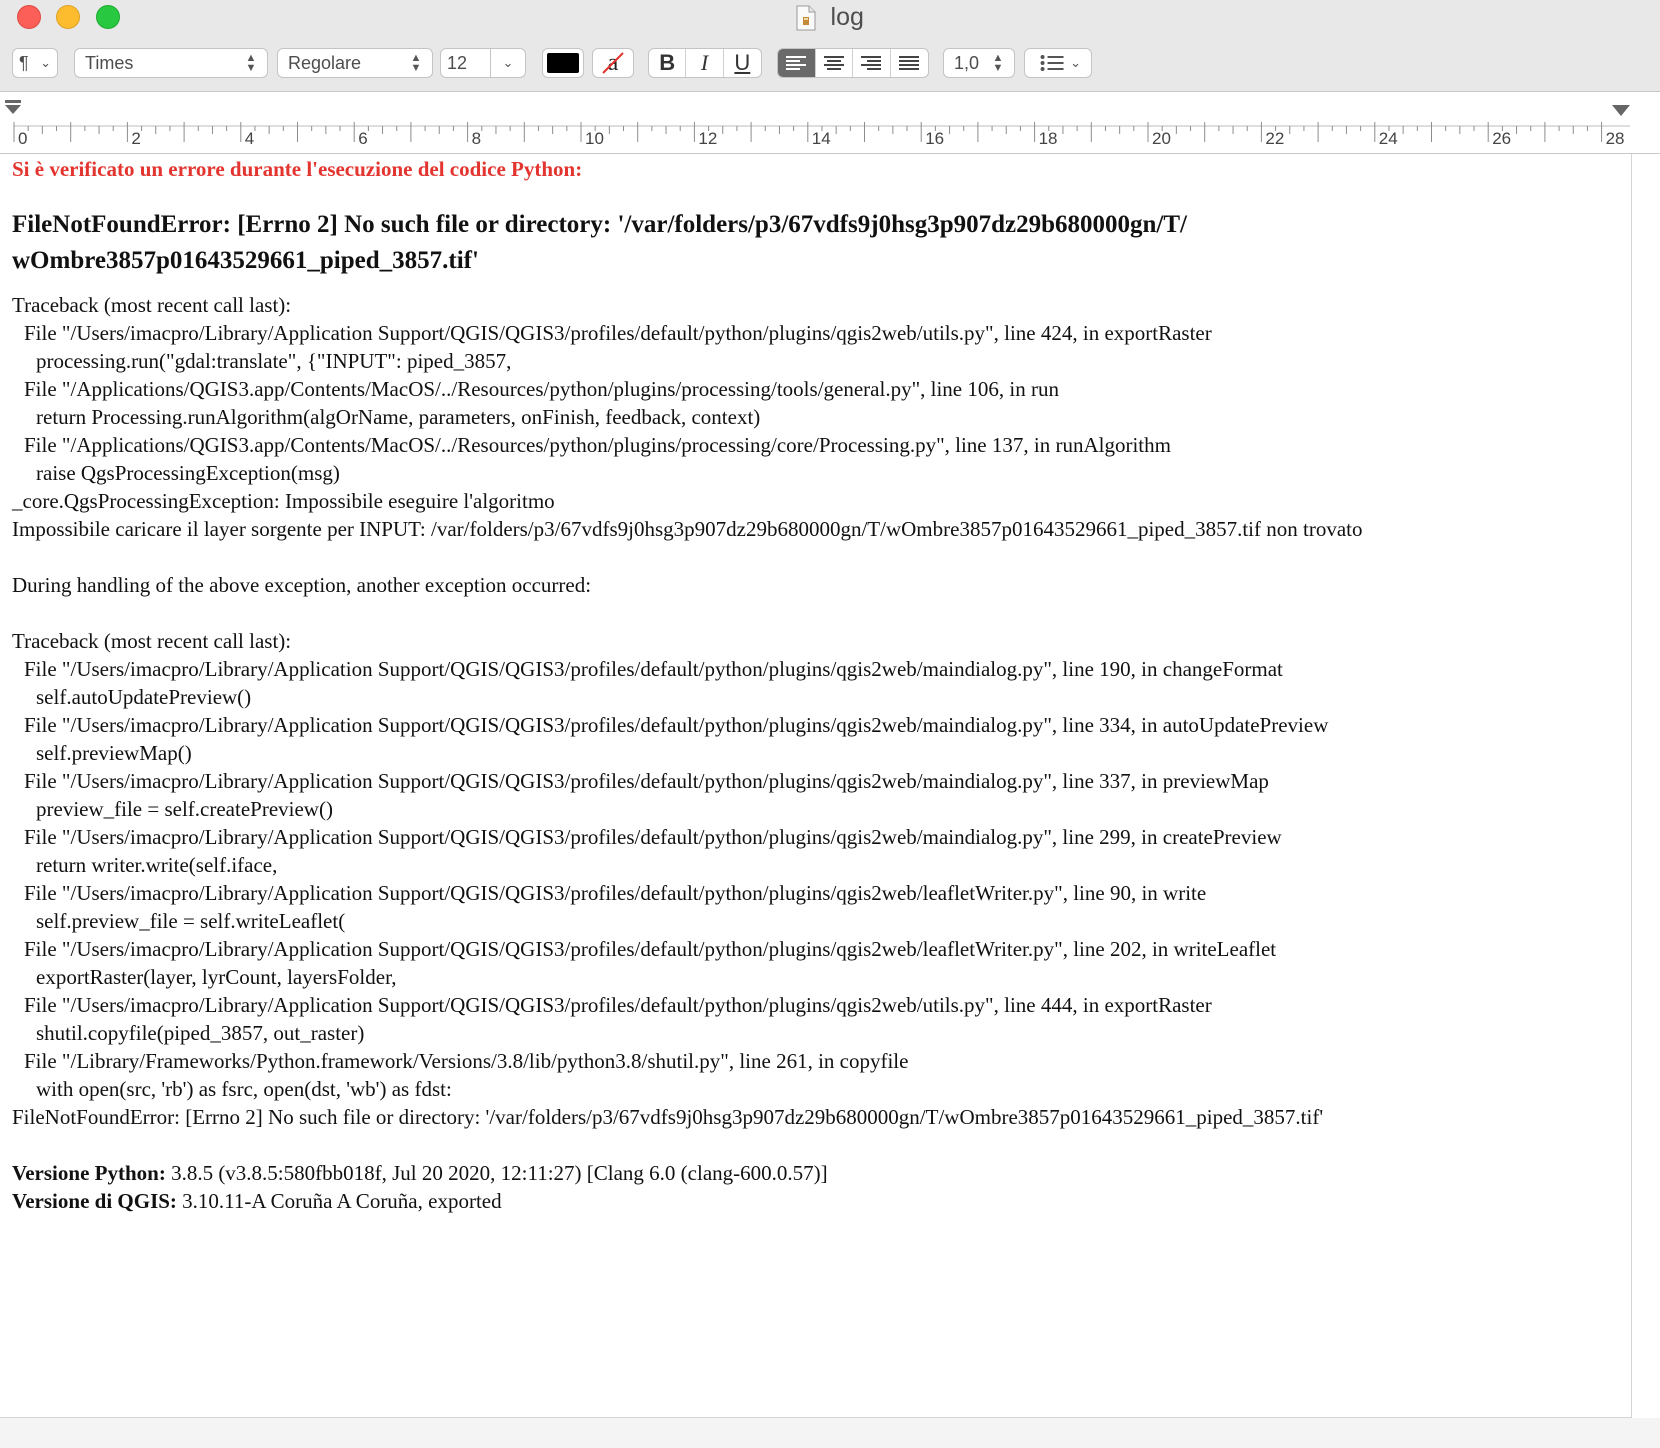  I want to click on traceback-line: shutil.copyfile(piped_3857, out_raster), so click(200, 1033).